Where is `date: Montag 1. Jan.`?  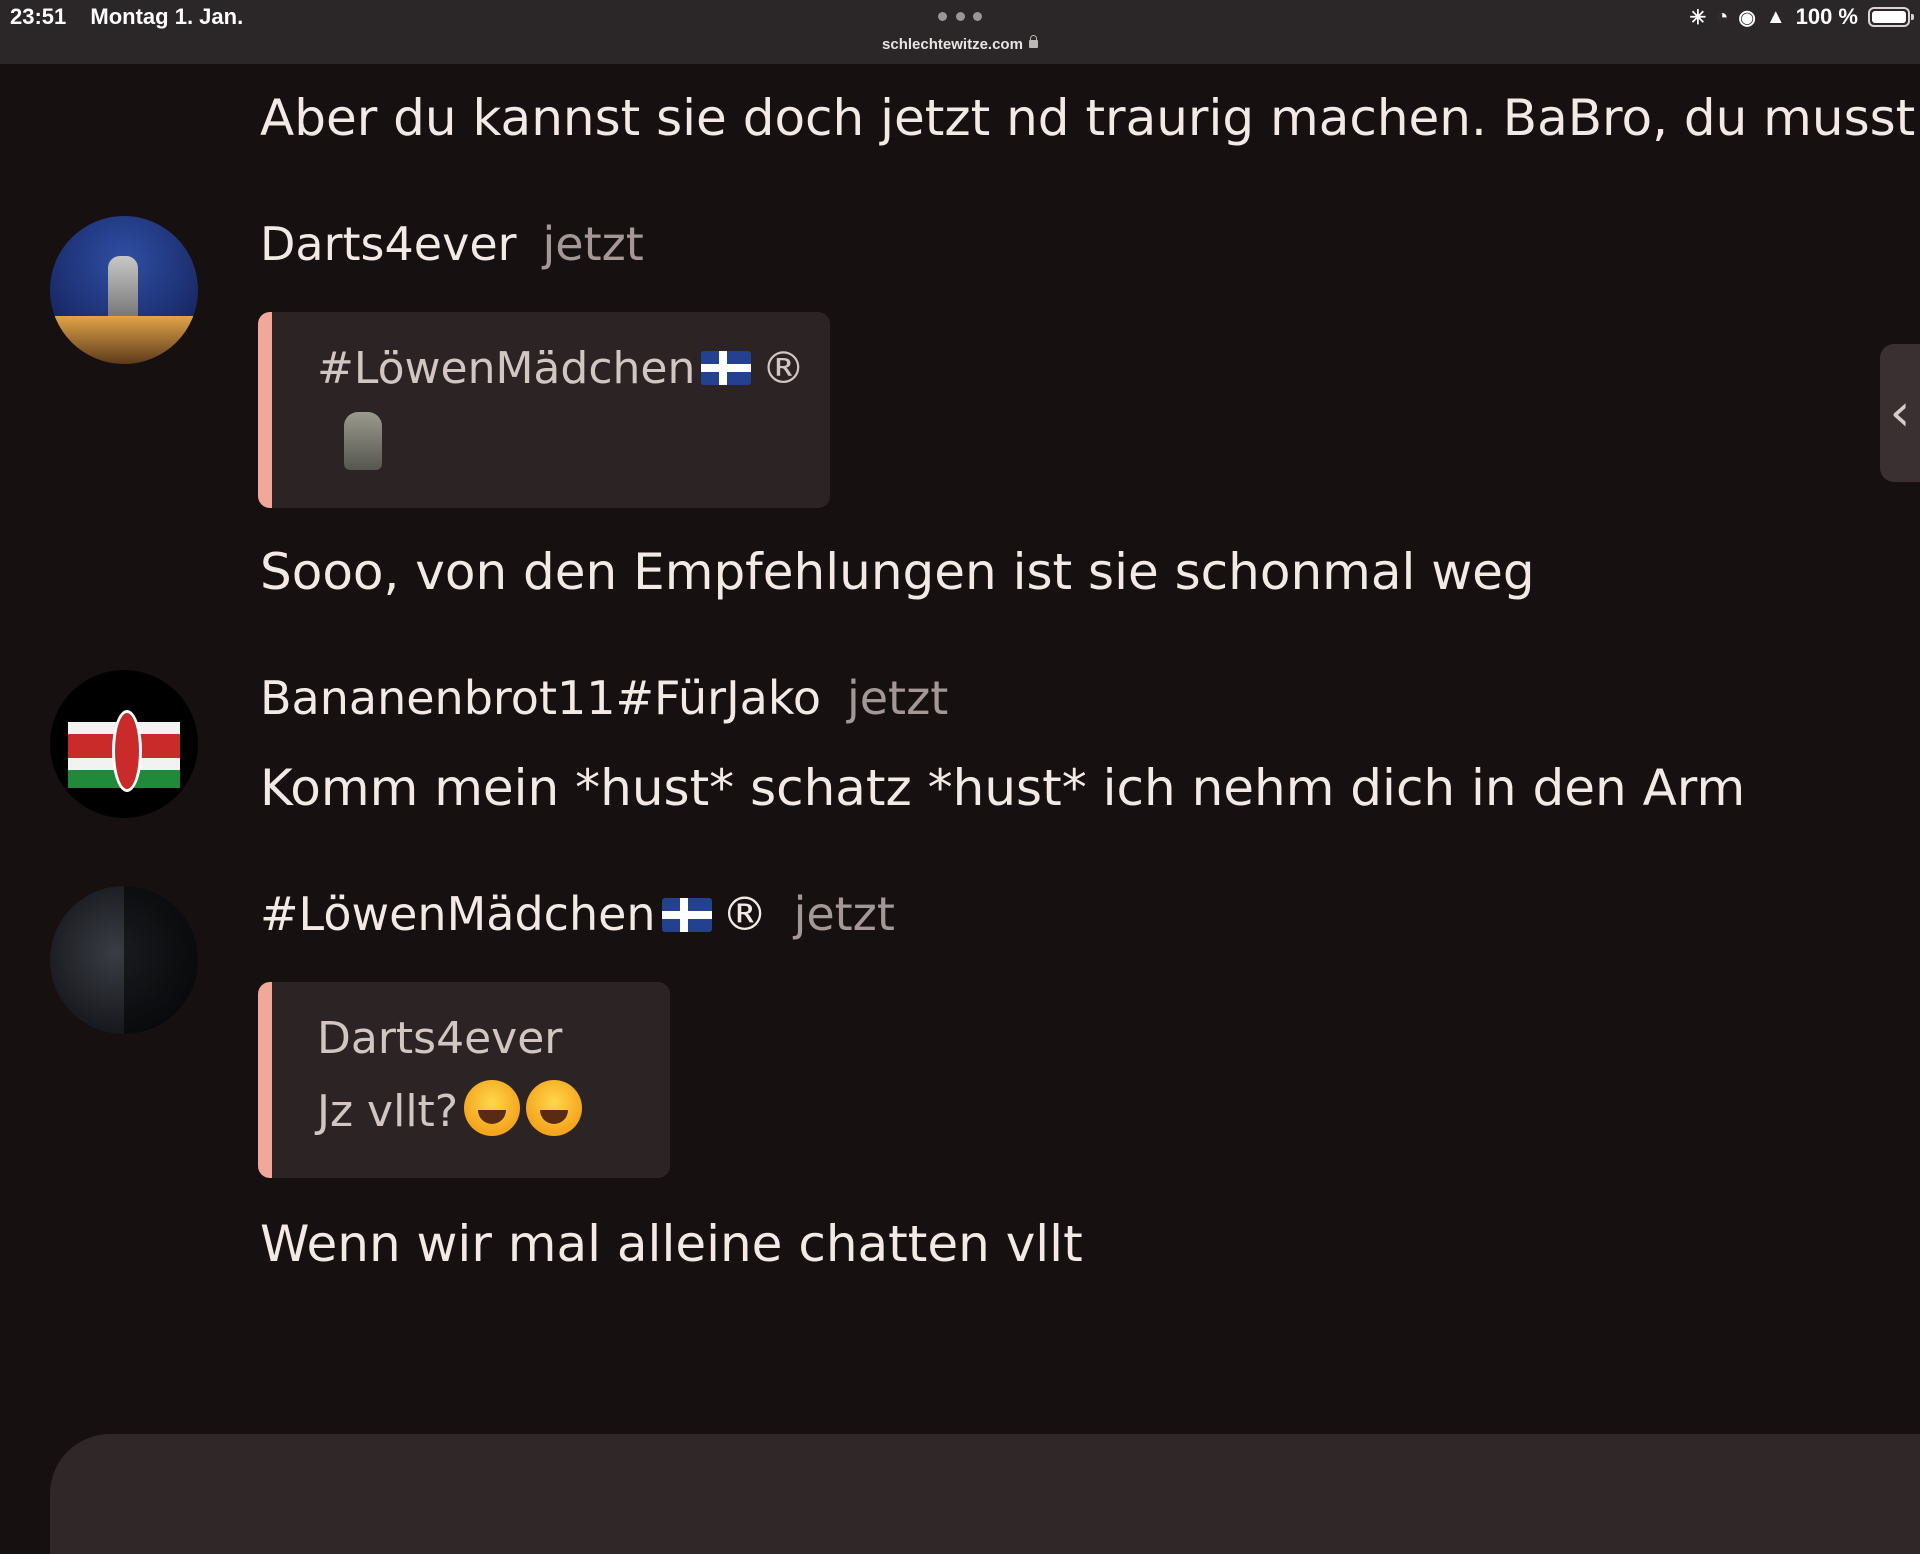
date: Montag 1. Jan. is located at coordinates (167, 16).